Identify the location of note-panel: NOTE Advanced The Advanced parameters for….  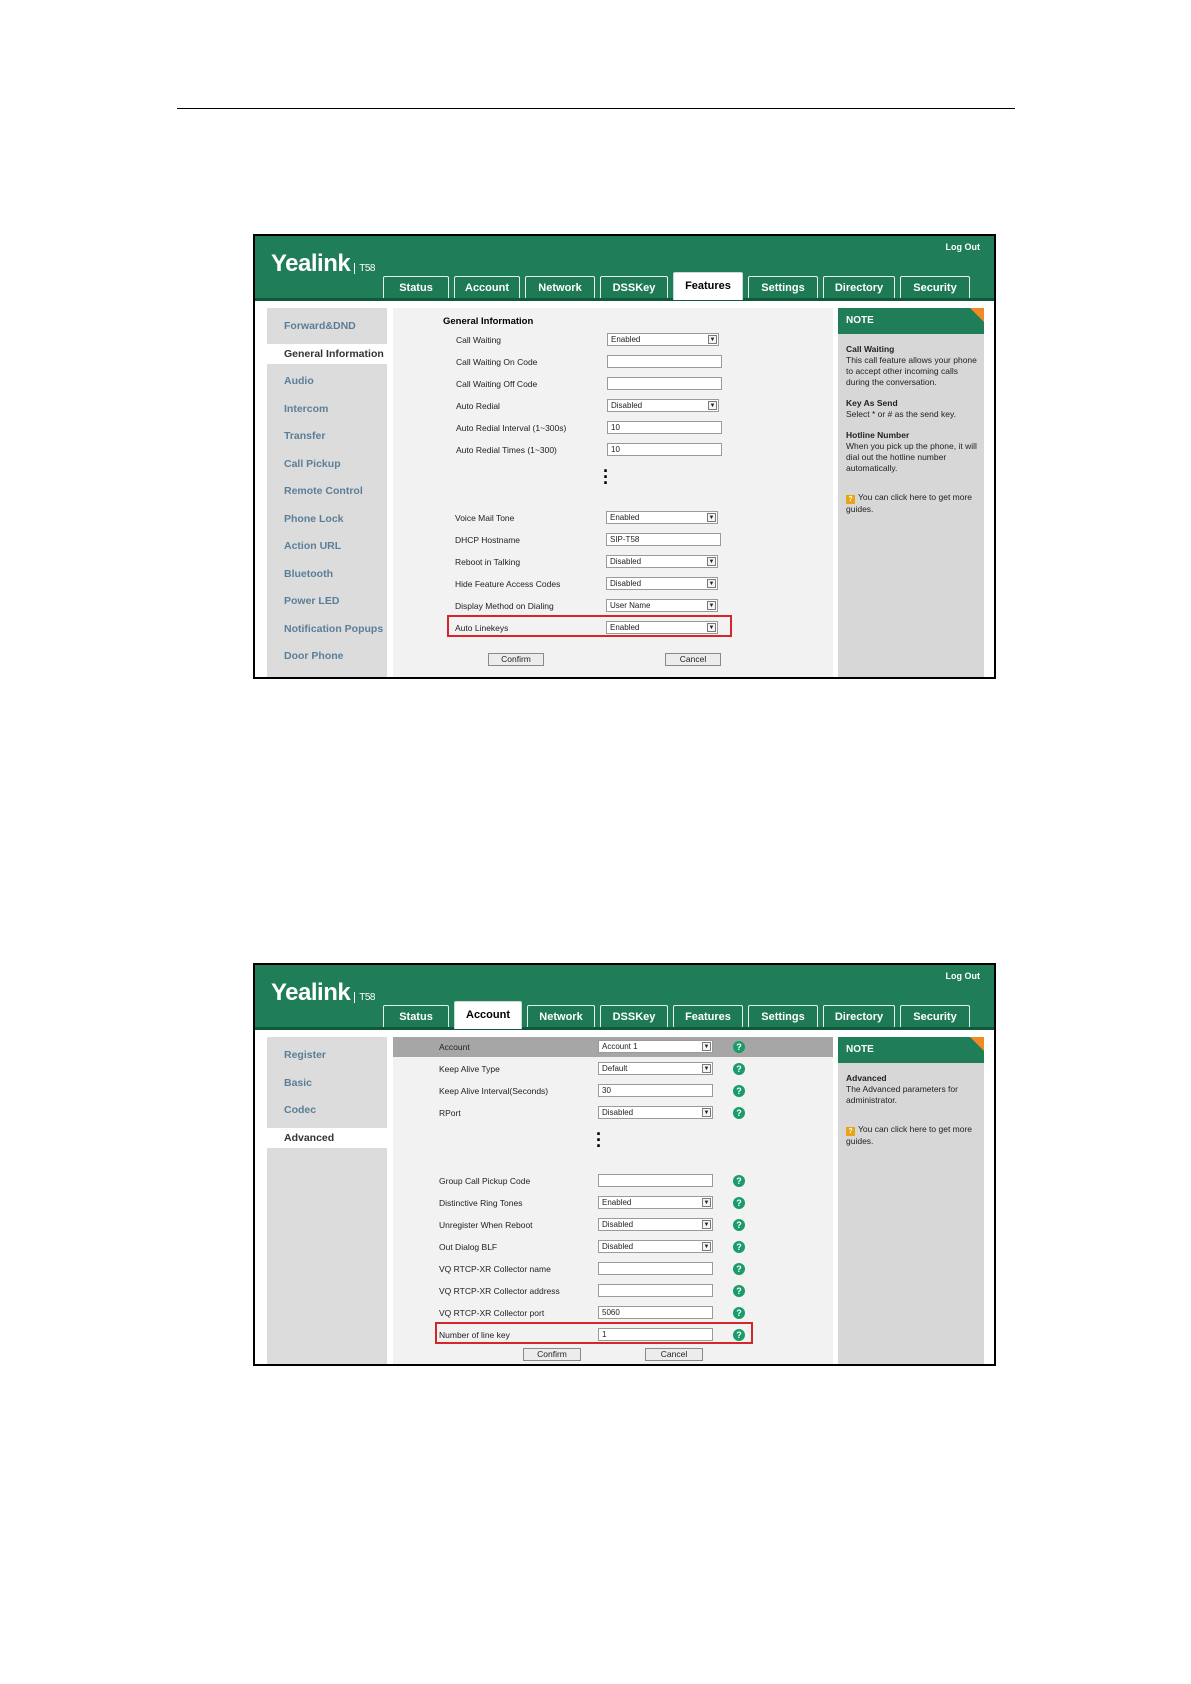
(911, 1200).